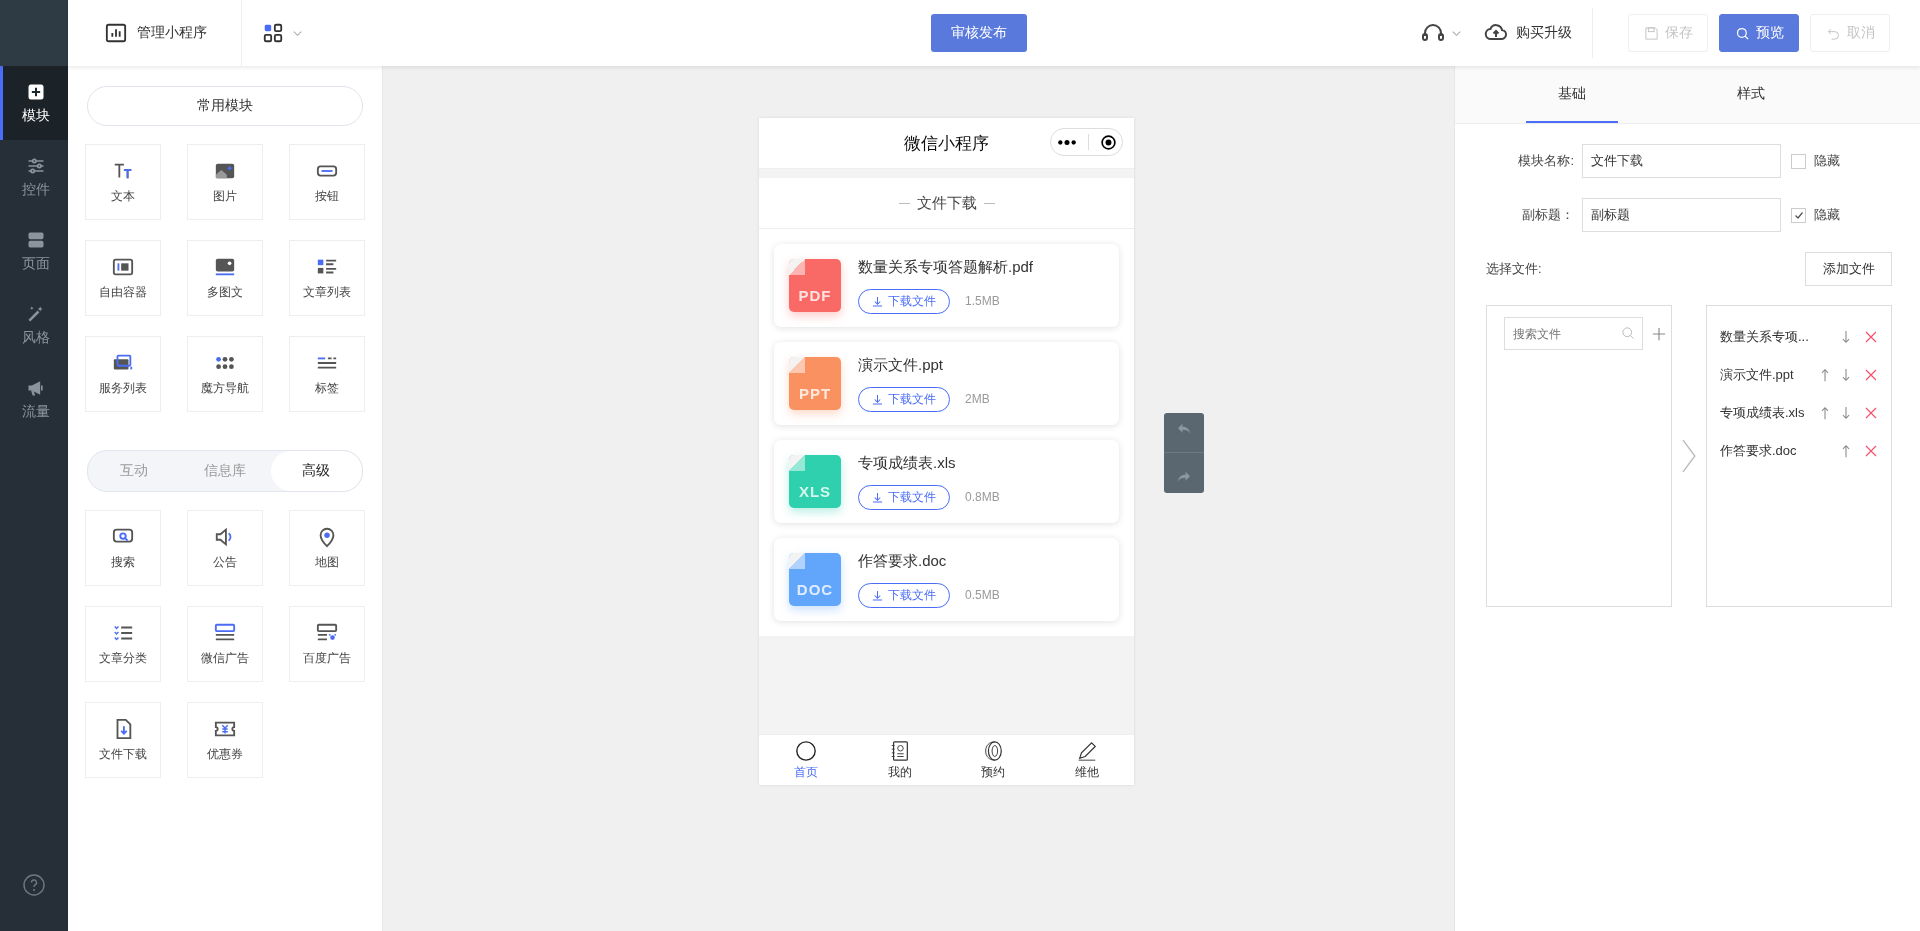 The width and height of the screenshot is (1920, 931). What do you see at coordinates (901, 365) in the screenshot?
I see `file-name: 演示文件.ppt` at bounding box center [901, 365].